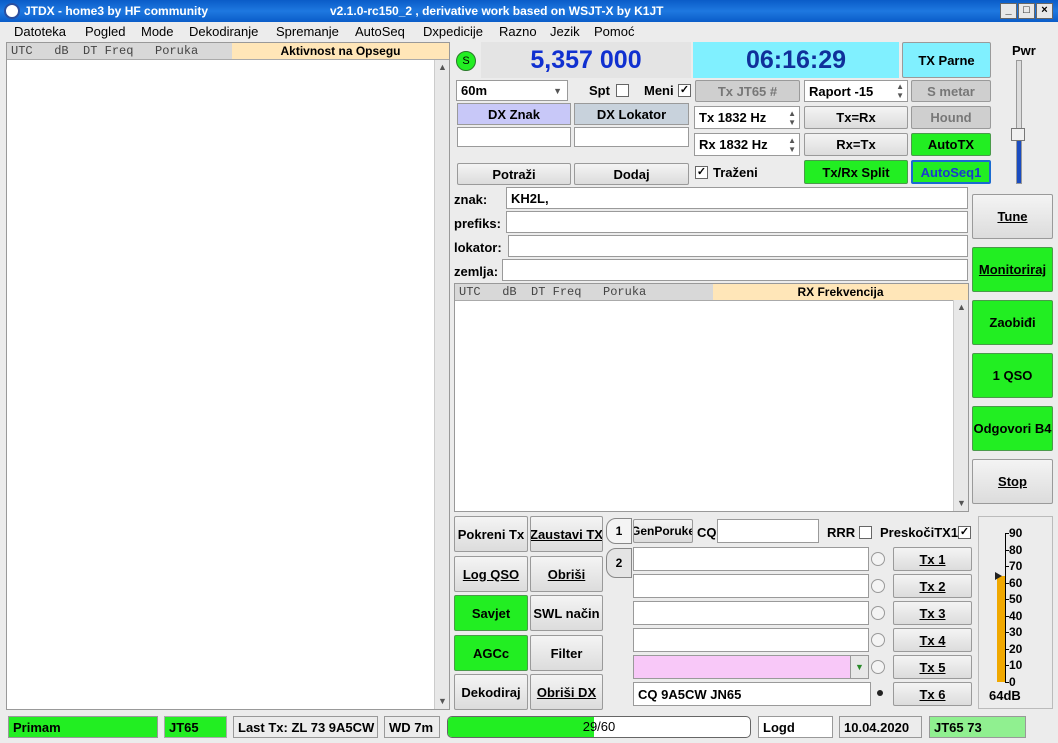 The image size is (1058, 743). What do you see at coordinates (738, 246) in the screenshot?
I see `grid-field` at bounding box center [738, 246].